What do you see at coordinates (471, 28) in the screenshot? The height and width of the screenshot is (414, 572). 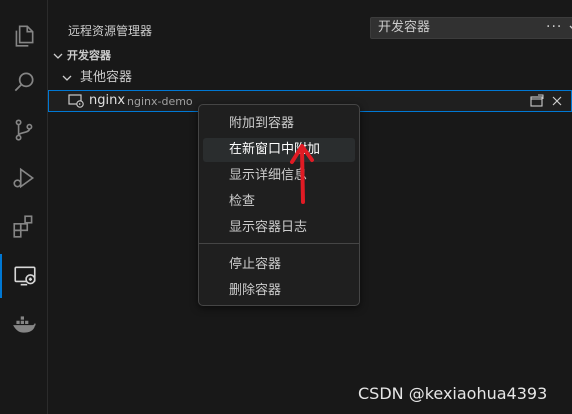 I see `remote-type-select: 开发容器` at bounding box center [471, 28].